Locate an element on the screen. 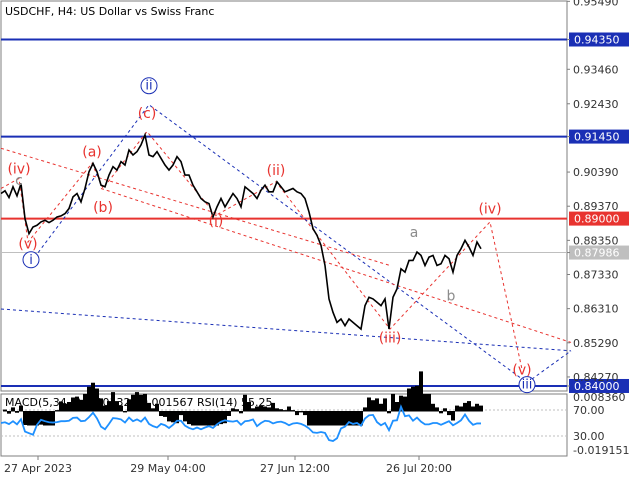 The image size is (640, 480). wave-label-red: (v) is located at coordinates (521, 370).